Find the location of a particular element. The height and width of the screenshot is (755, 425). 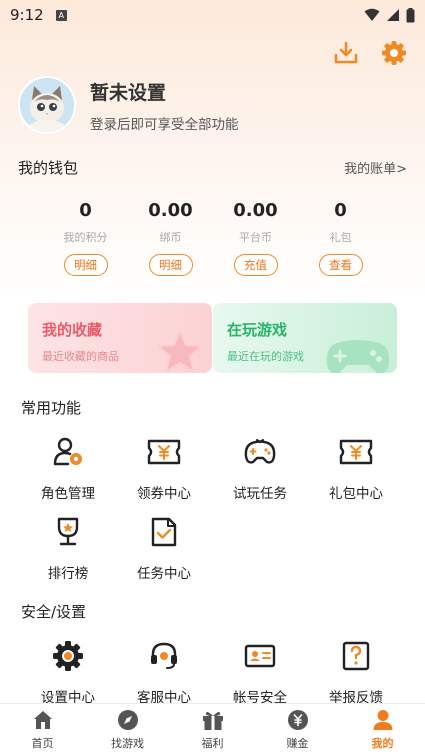

wallet-bound-coin: 0.00 绑币 明细 is located at coordinates (170, 238).